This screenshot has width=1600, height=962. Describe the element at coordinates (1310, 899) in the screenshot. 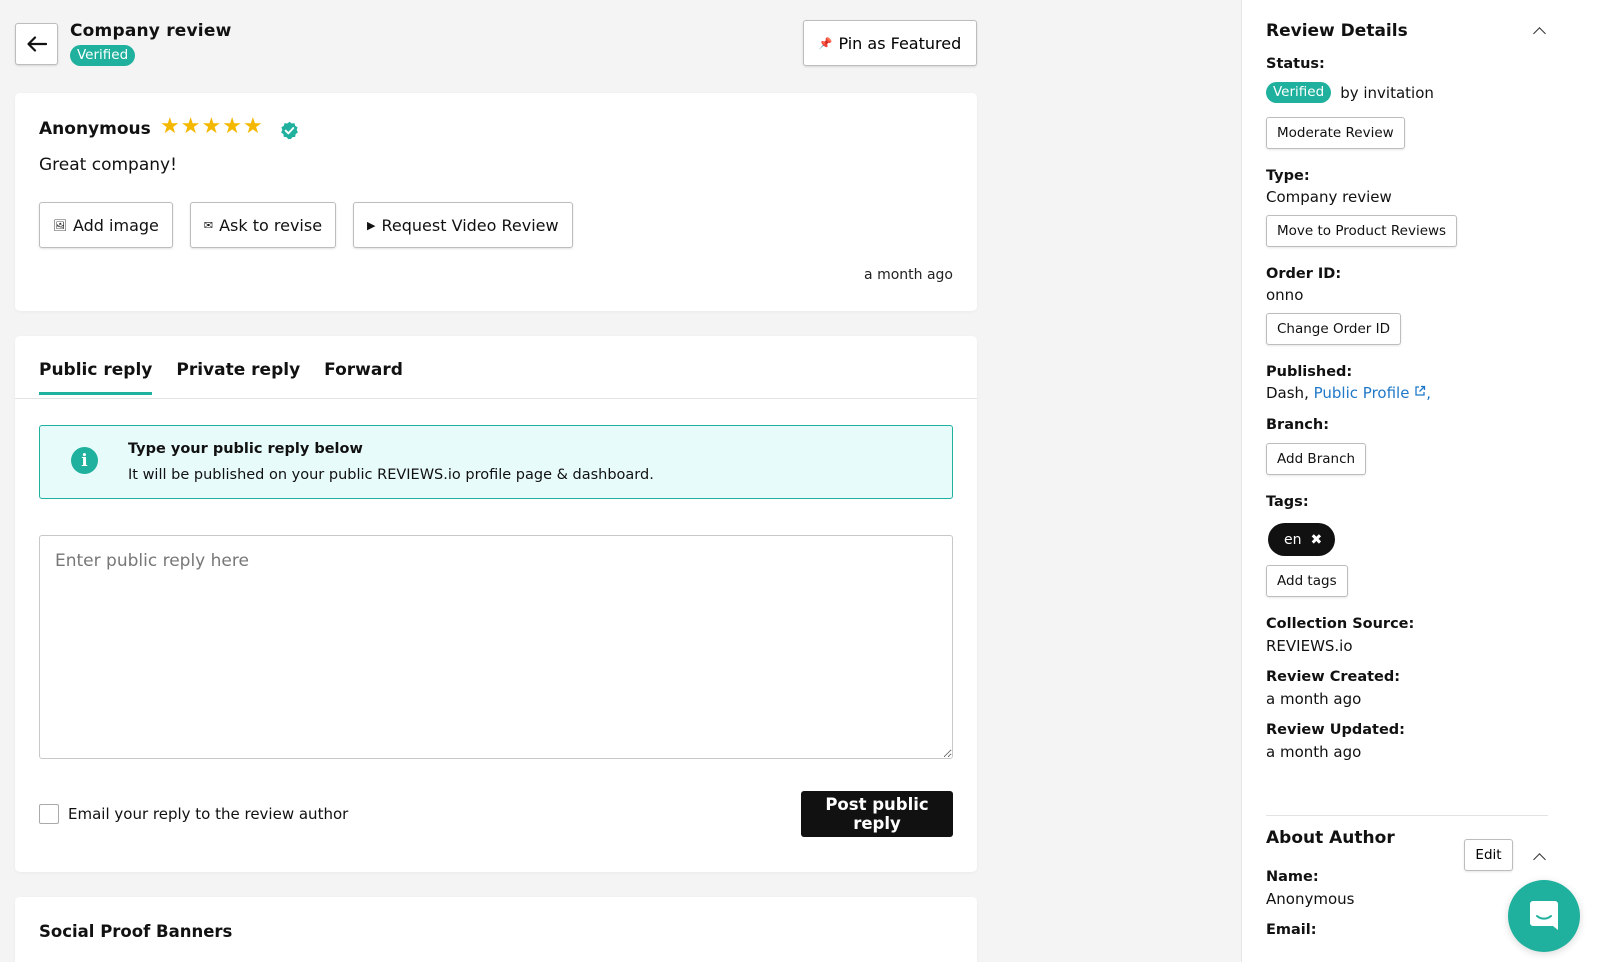

I see `author-name-value: Anonymous` at that location.